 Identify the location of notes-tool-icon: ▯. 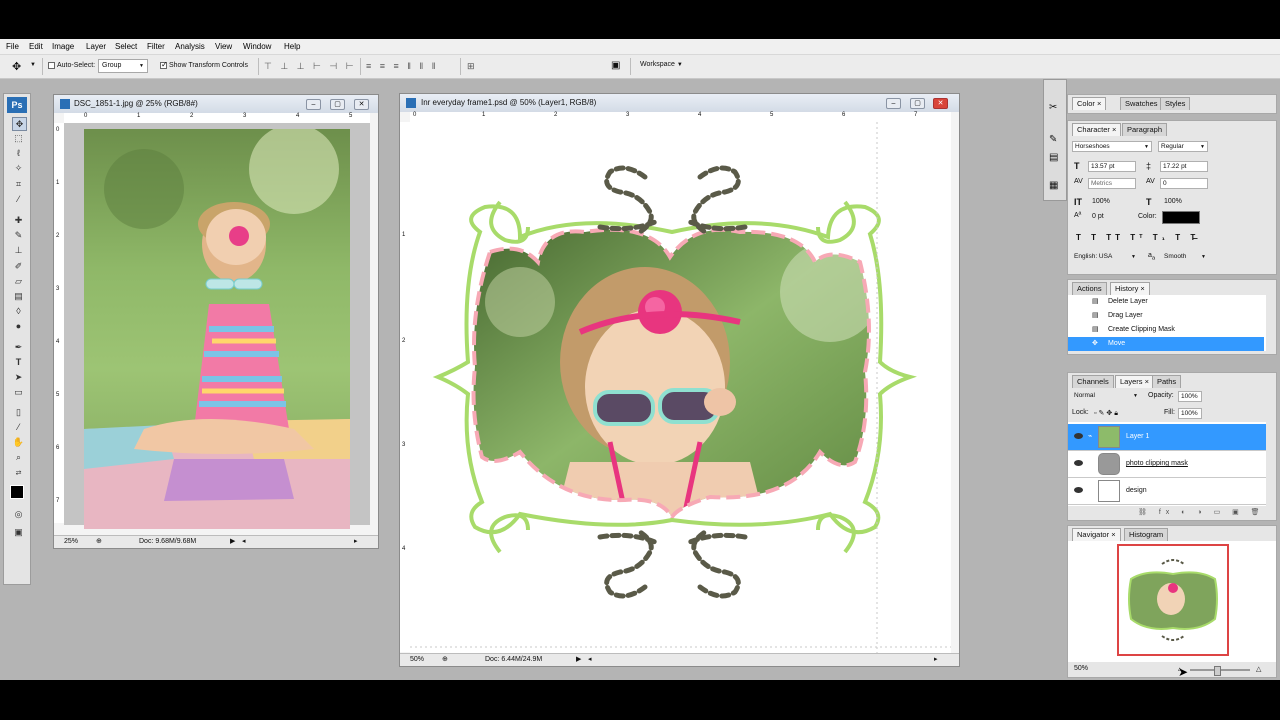
(18, 412).